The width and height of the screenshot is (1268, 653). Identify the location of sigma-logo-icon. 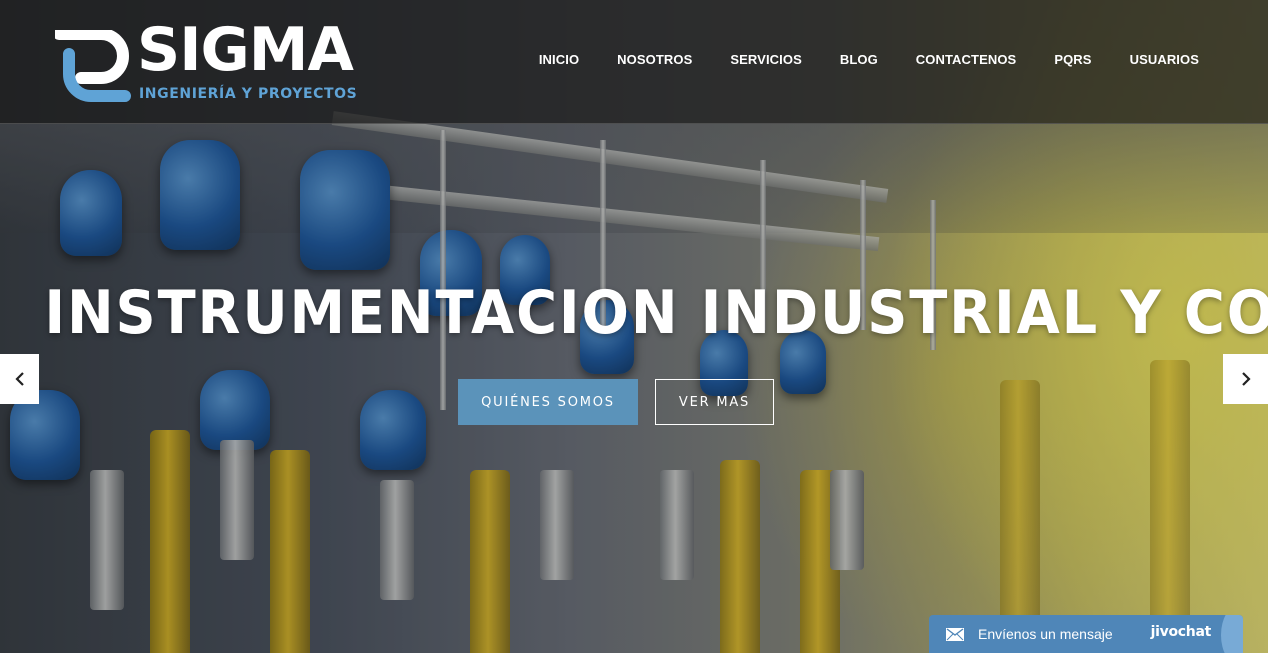
(93, 66).